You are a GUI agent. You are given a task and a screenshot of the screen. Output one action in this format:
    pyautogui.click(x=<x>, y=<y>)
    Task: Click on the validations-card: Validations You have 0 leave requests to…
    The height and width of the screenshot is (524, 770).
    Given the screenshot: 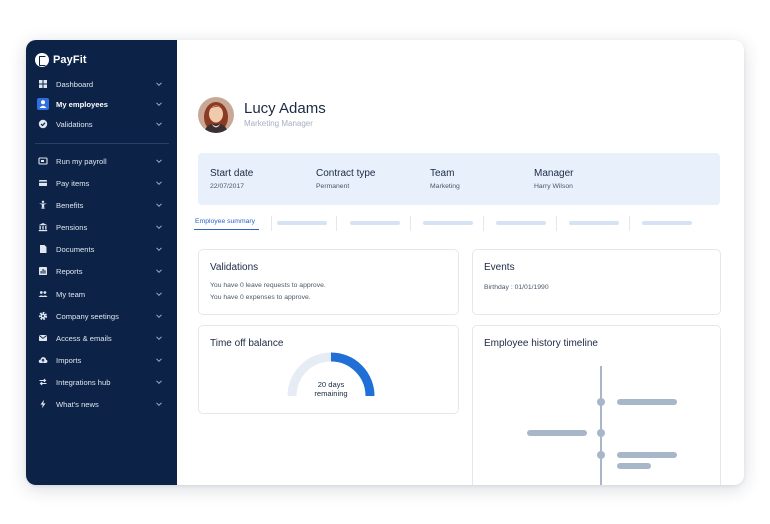 What is the action you would take?
    pyautogui.click(x=328, y=282)
    